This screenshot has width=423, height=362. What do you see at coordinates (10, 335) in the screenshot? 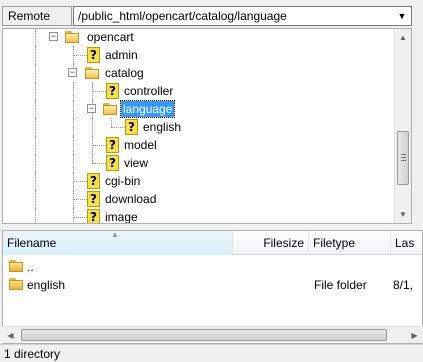
I see `scroll-left-arrow-icon: ◀` at bounding box center [10, 335].